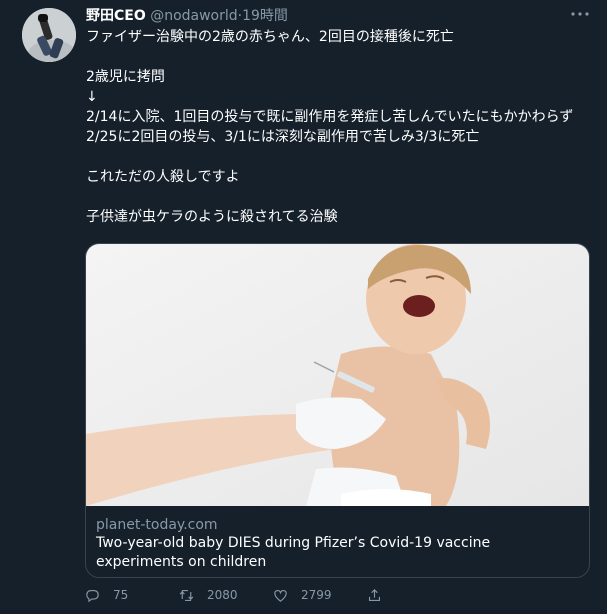  What do you see at coordinates (125, 77) in the screenshot?
I see `tweet-line: 2歳児に拷問` at bounding box center [125, 77].